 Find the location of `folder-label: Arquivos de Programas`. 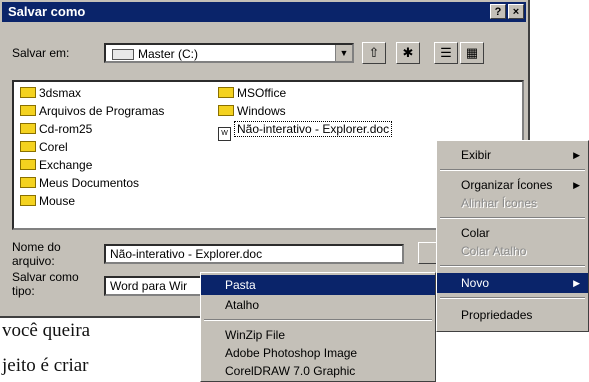

folder-label: Arquivos de Programas is located at coordinates (102, 111).